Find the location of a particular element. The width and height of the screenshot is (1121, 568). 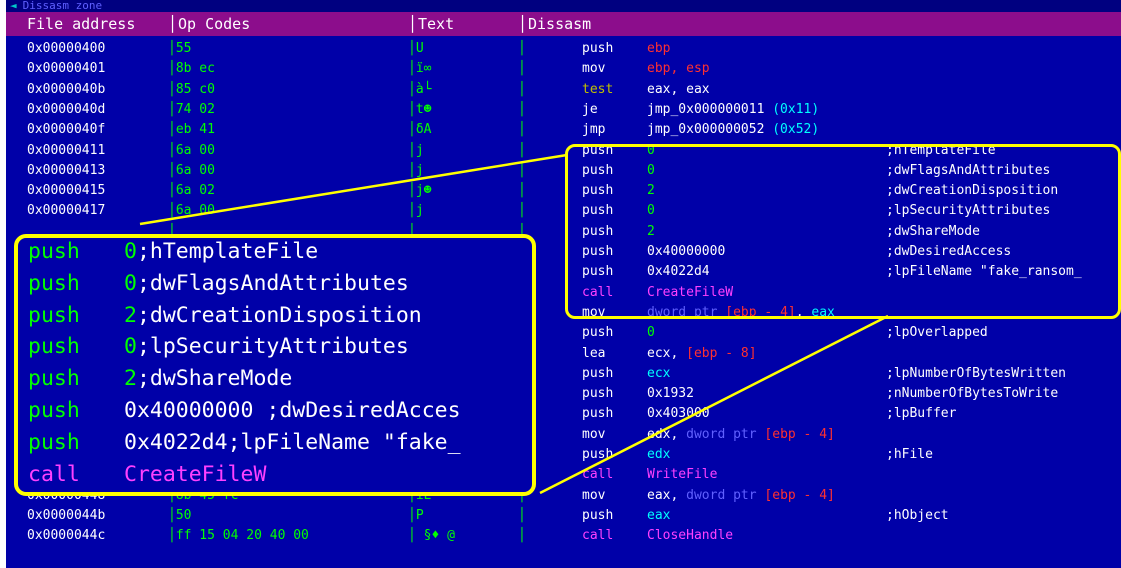

zoom-arg: 0x40000000 is located at coordinates (195, 410).